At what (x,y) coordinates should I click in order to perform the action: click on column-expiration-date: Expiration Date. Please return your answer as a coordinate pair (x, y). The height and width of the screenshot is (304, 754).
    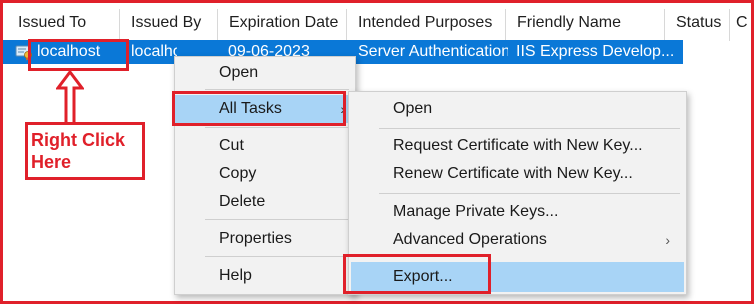
    Looking at the image, I should click on (283, 23).